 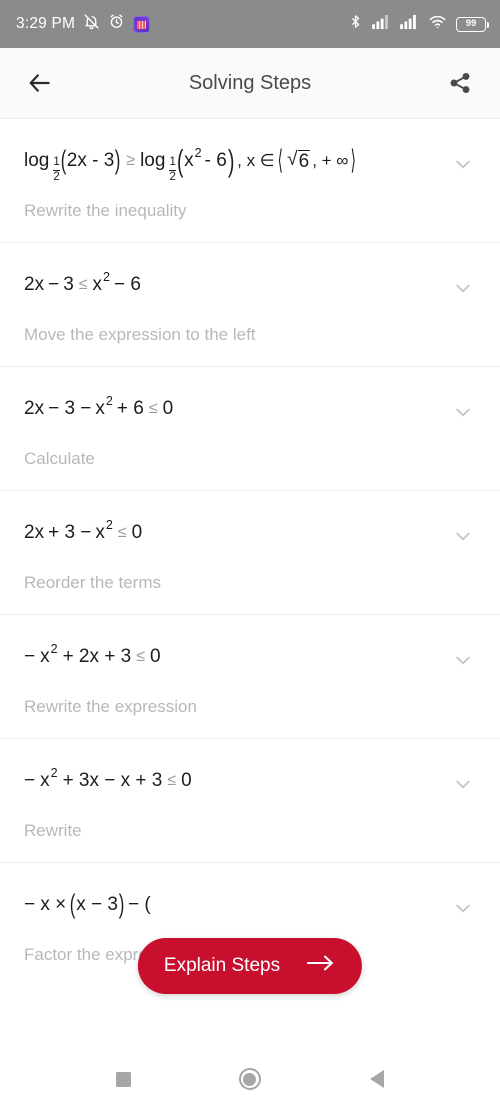 What do you see at coordinates (91, 24) in the screenshot?
I see `bell-muted-icon` at bounding box center [91, 24].